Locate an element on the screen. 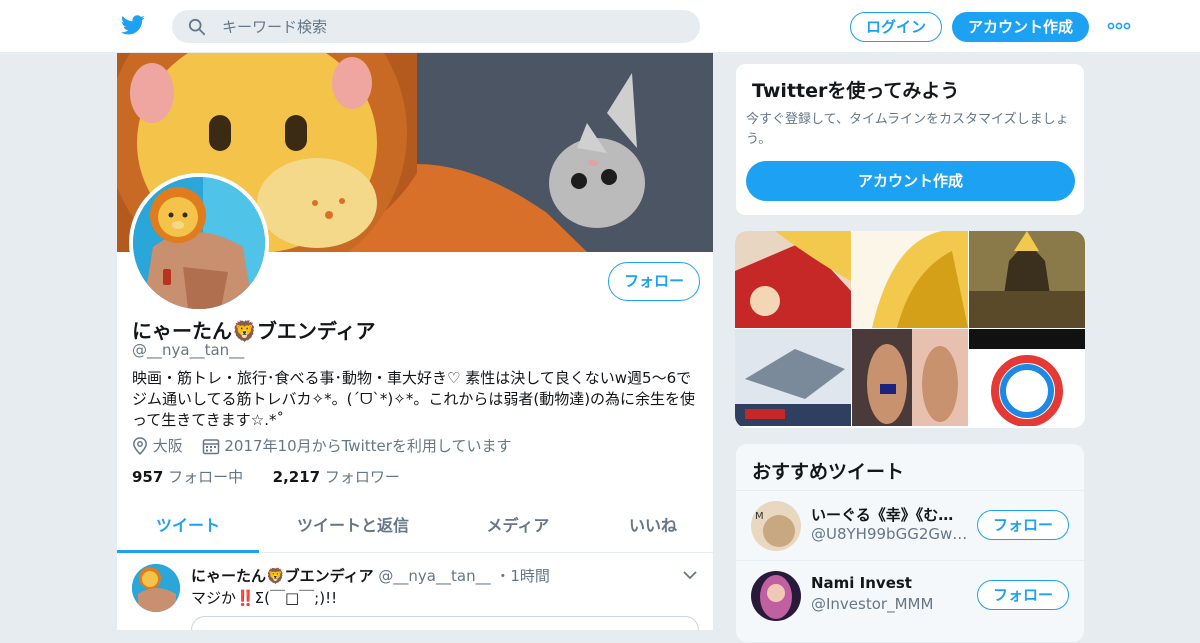 The height and width of the screenshot is (643, 1200). tweet-avatar is located at coordinates (156, 588).